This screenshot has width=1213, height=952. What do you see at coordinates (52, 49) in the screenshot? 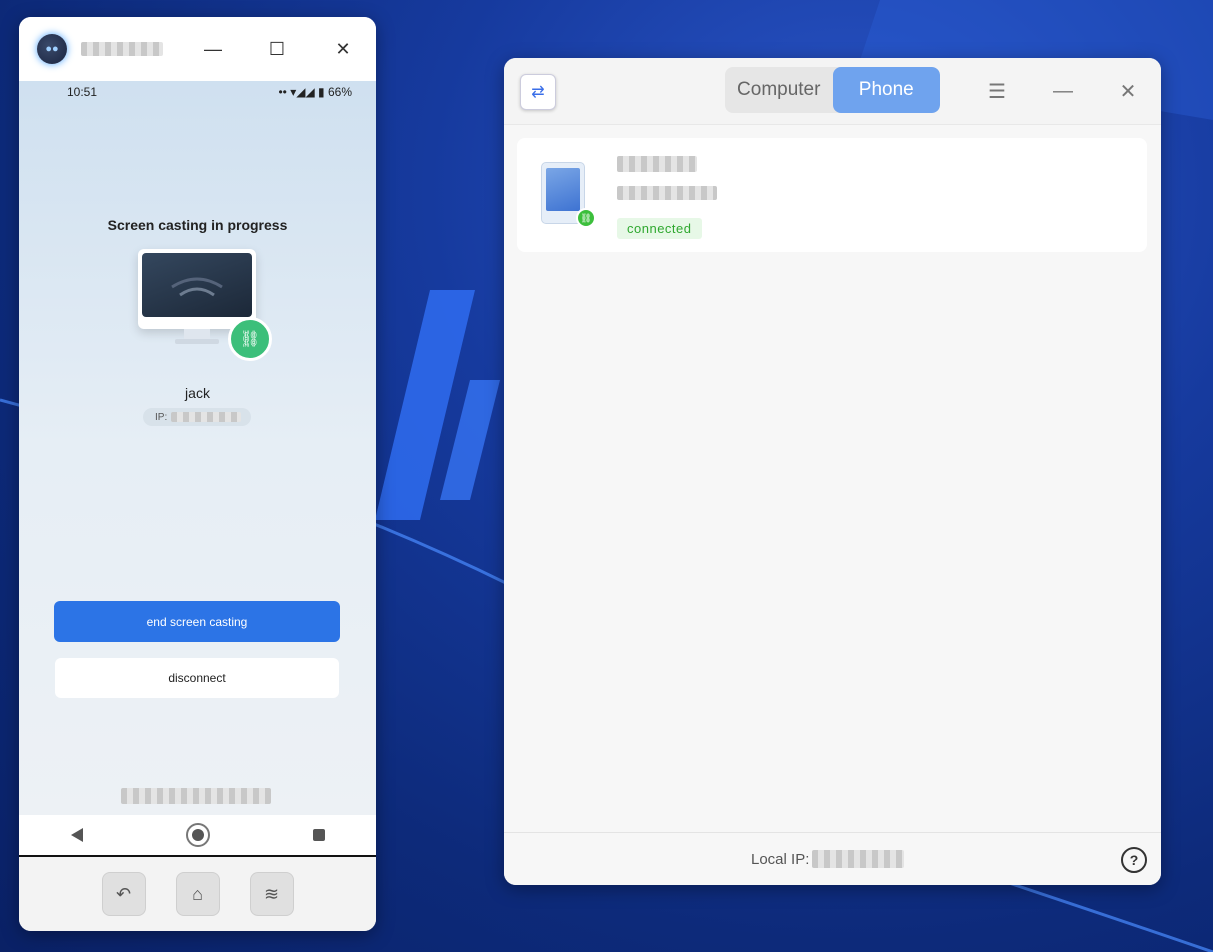
I see `app-logo-icon: ●●` at bounding box center [52, 49].